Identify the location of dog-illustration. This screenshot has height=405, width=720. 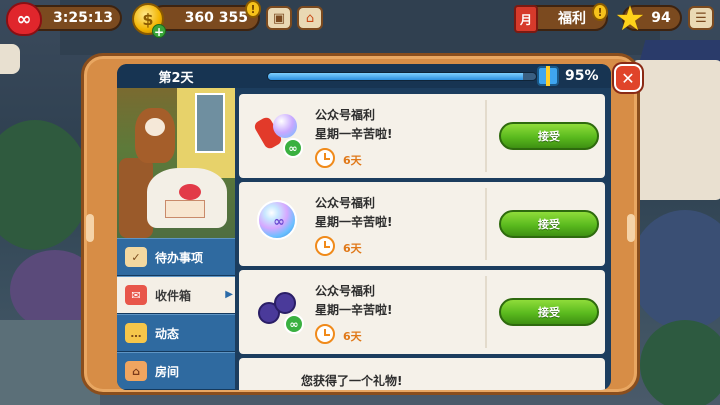
(176, 163).